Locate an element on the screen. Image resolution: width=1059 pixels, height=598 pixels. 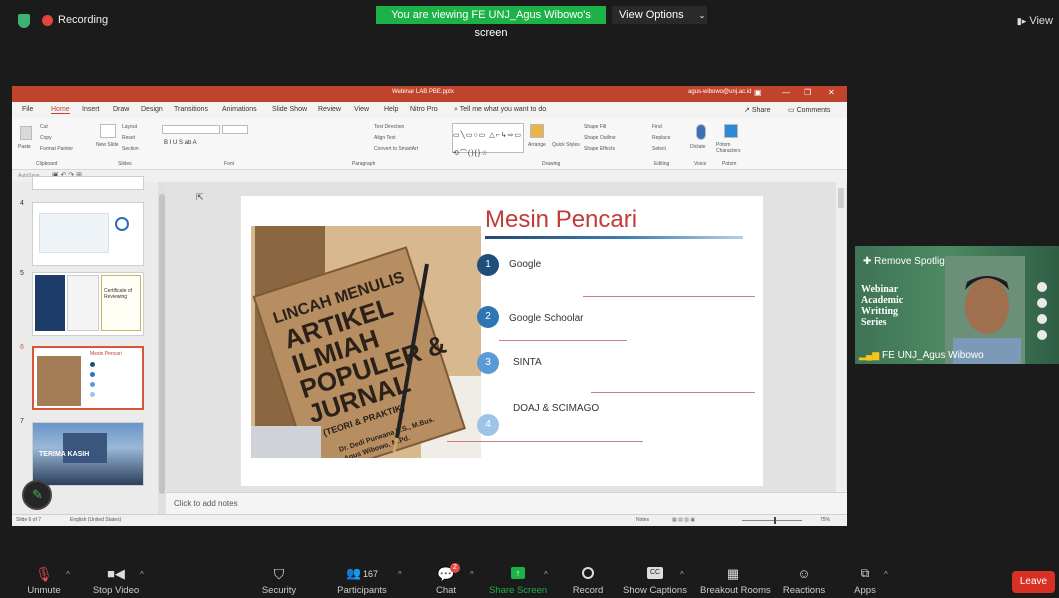
recording-label: Recording is located at coordinates (83, 20).